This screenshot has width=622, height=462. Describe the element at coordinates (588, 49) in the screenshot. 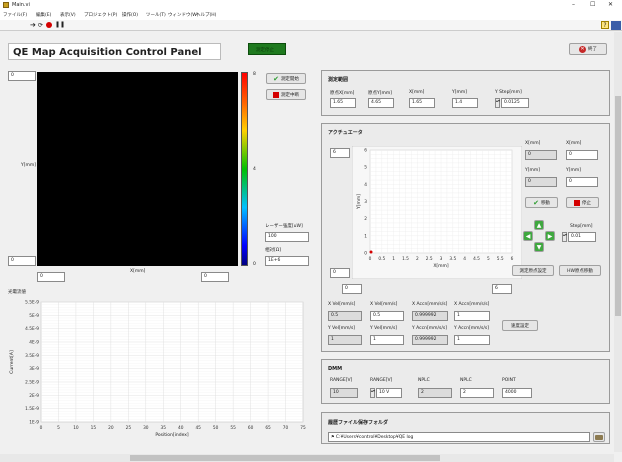

I see `exit-button: ✕ 終了` at that location.